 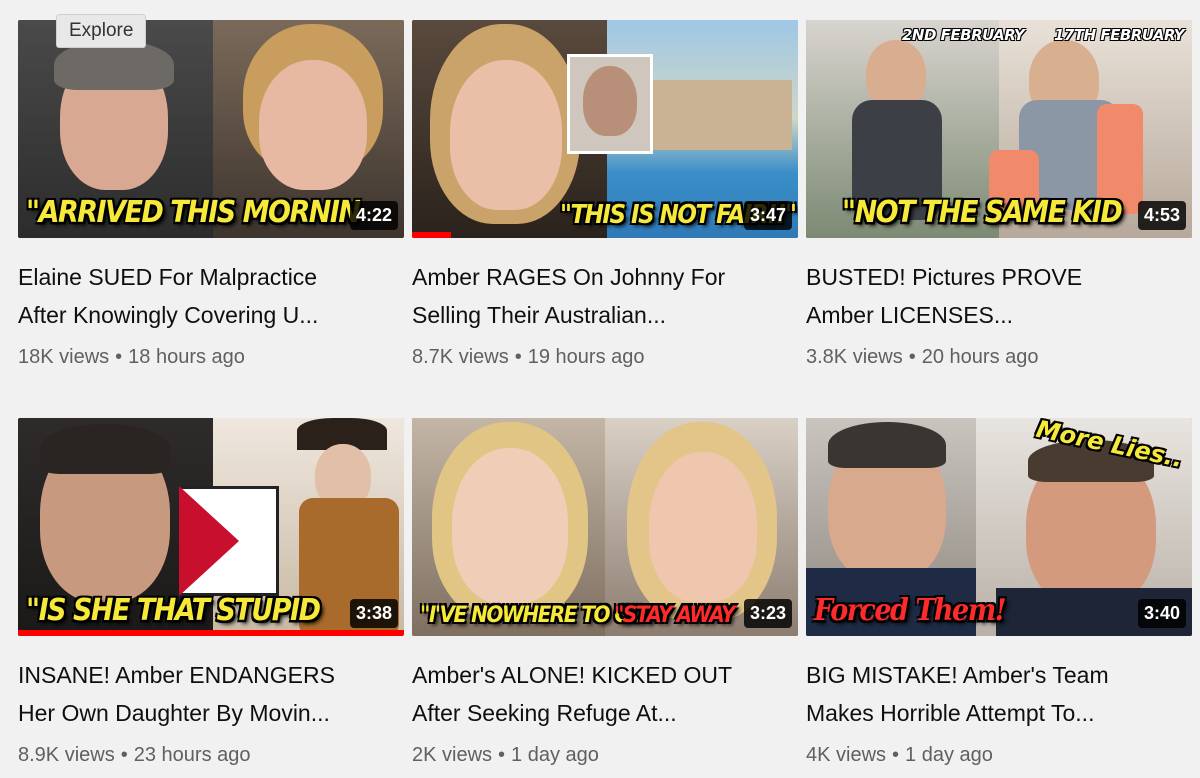 I want to click on video-metadata: 18K views • 18 hours ago, so click(x=211, y=357).